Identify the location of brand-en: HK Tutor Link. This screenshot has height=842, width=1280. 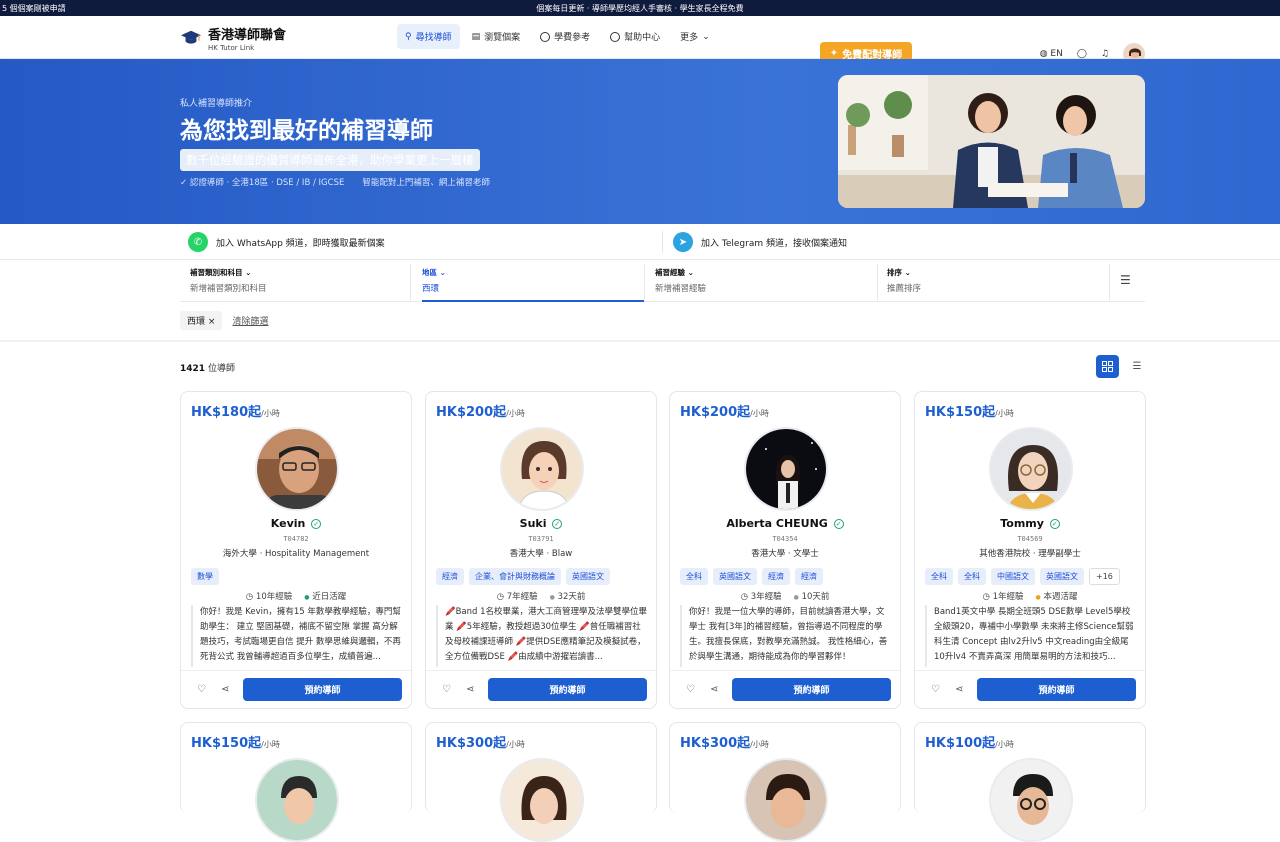
(231, 48).